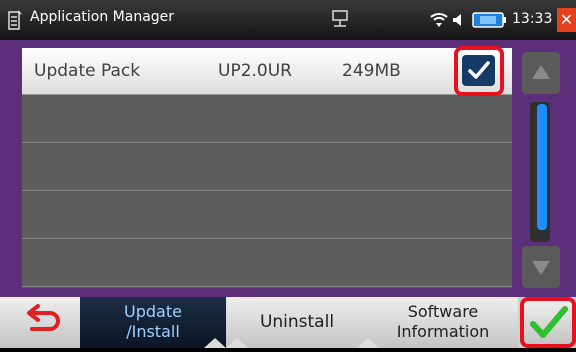 The width and height of the screenshot is (576, 352). What do you see at coordinates (371, 71) in the screenshot?
I see `item-size: 249MB` at bounding box center [371, 71].